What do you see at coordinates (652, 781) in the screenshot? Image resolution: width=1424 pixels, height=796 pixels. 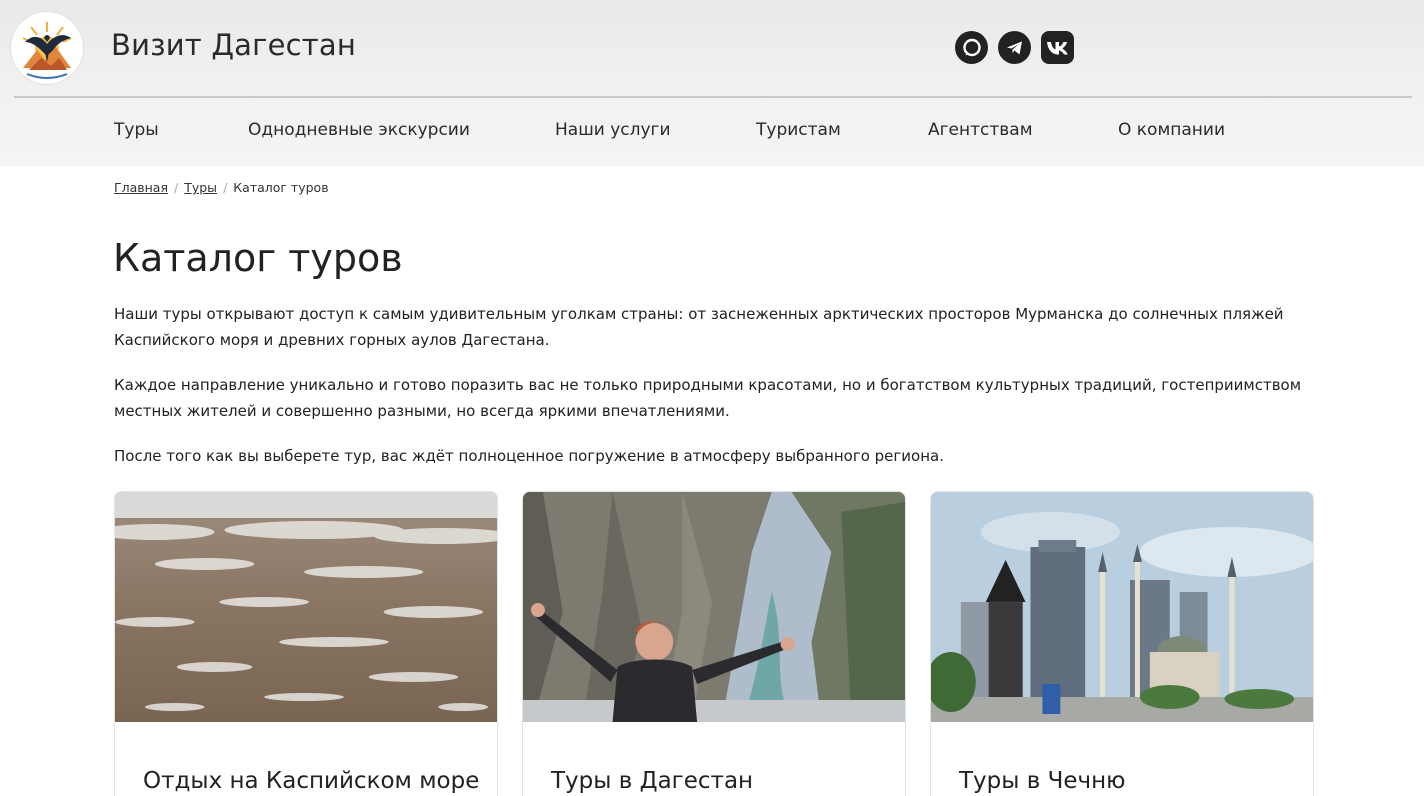 I see `card-title: Туры в Дагестан` at bounding box center [652, 781].